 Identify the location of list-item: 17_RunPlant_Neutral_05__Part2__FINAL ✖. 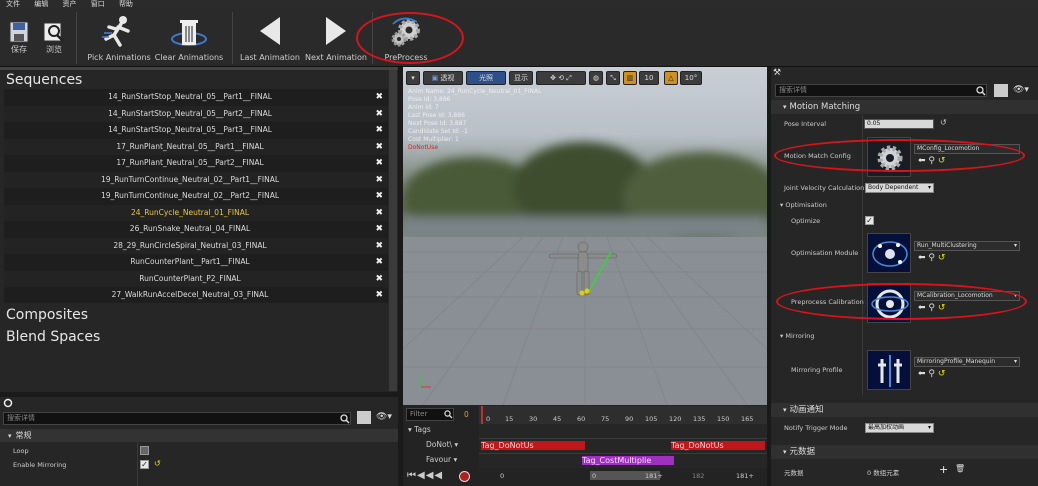
(196, 163).